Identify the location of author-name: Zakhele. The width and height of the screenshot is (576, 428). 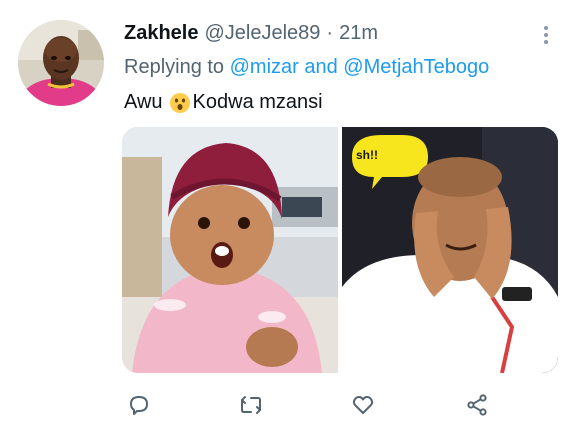
(161, 33).